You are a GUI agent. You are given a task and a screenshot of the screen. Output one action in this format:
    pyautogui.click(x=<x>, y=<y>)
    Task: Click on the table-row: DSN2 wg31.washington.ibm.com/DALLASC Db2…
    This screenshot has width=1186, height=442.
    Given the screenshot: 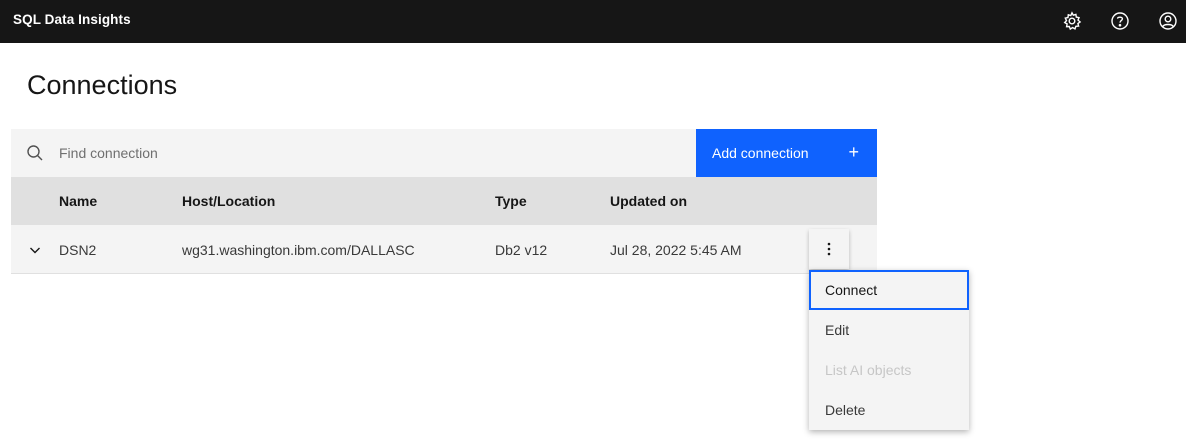 What is the action you would take?
    pyautogui.click(x=444, y=249)
    